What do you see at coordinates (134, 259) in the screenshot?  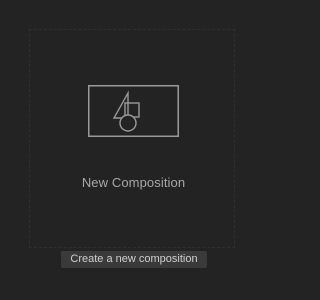 I see `tooltip: Create a new composition` at bounding box center [134, 259].